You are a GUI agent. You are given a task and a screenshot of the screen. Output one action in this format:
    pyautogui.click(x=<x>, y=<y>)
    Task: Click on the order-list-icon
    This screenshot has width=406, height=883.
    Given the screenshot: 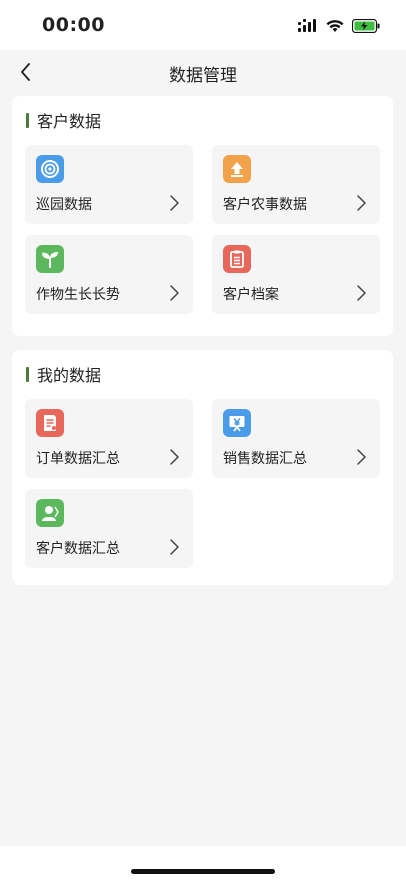 What is the action you would take?
    pyautogui.click(x=50, y=423)
    